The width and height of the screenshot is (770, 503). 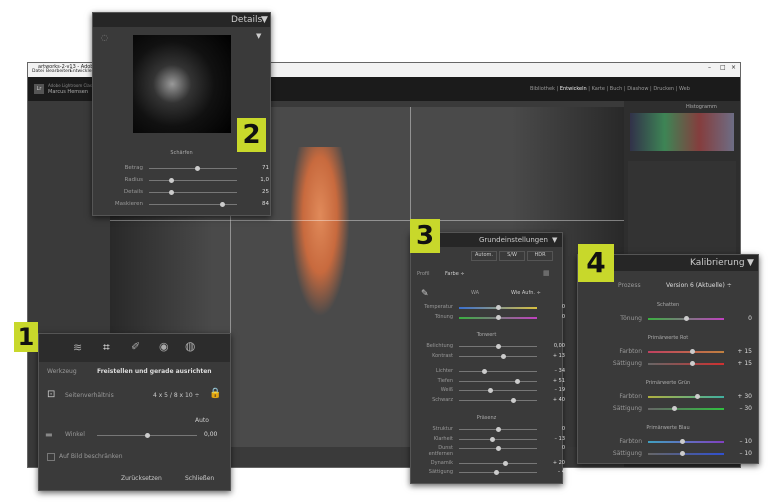 I want to click on blue-0-slider, so click(x=686, y=441).